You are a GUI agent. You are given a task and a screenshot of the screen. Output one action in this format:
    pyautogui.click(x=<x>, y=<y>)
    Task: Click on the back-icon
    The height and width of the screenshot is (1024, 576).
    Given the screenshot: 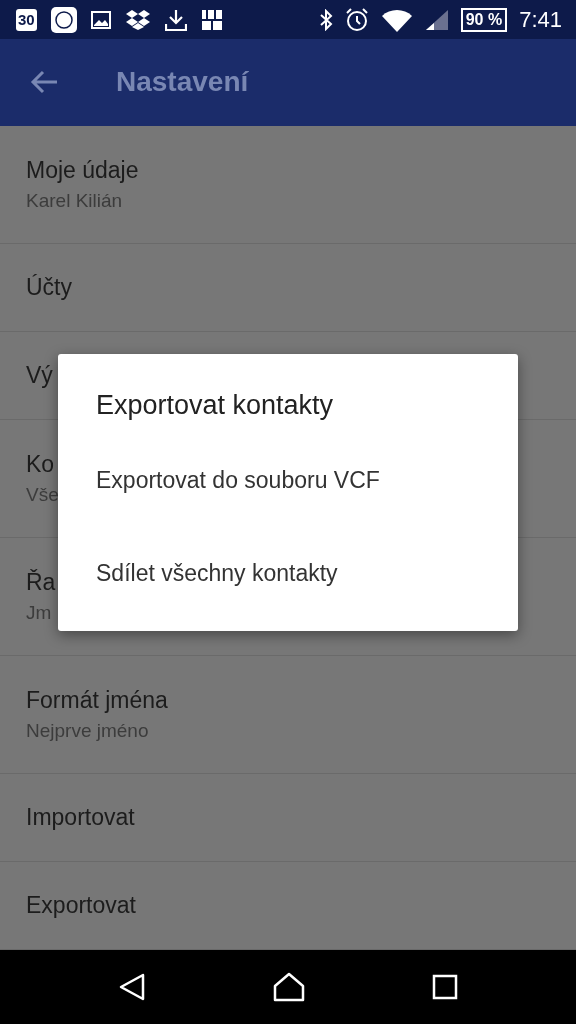 What is the action you would take?
    pyautogui.click(x=132, y=986)
    